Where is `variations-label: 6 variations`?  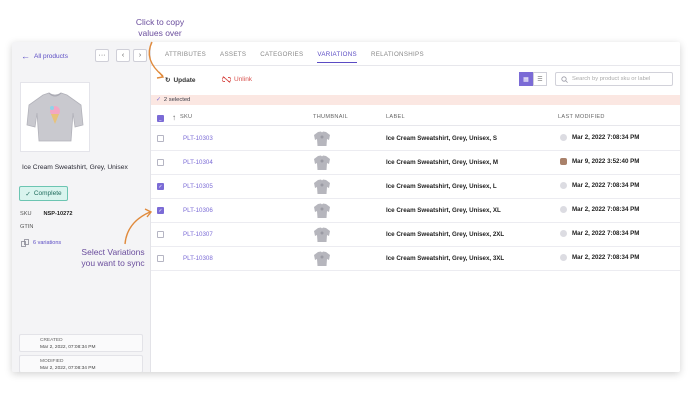
variations-label: 6 variations is located at coordinates (47, 243).